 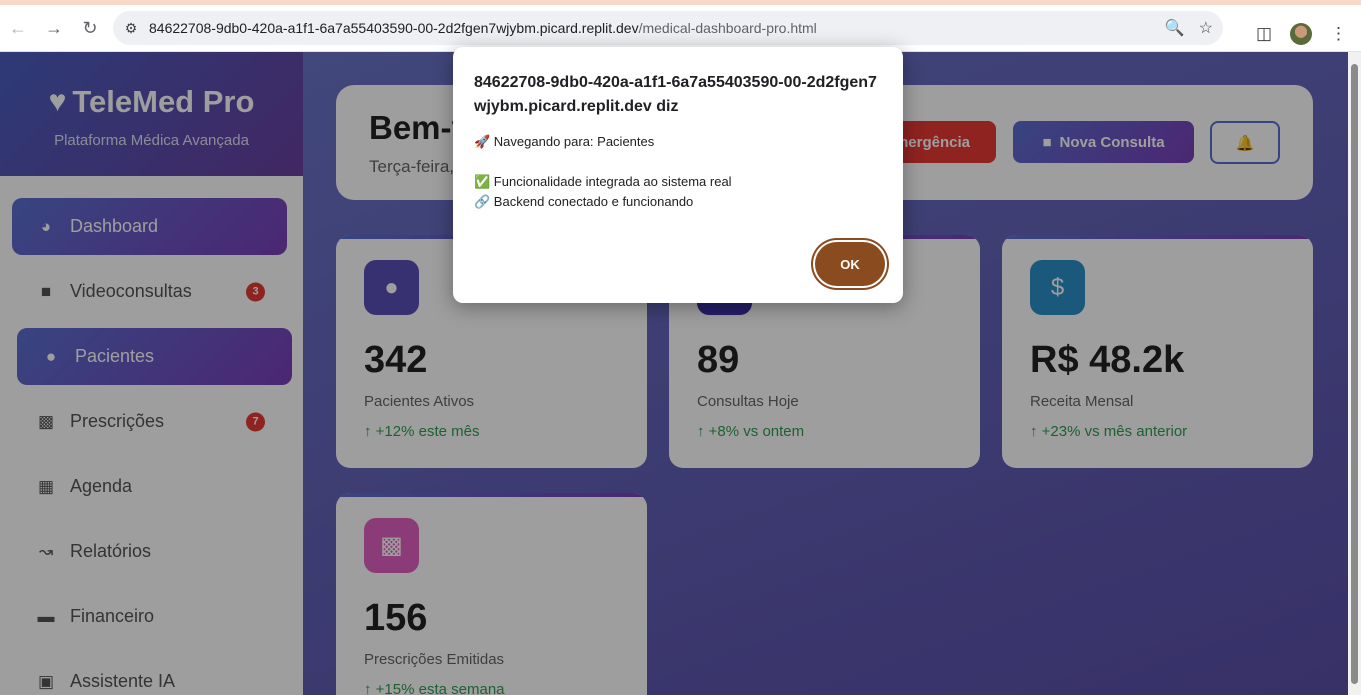 I want to click on profile-avatar, so click(x=1301, y=33).